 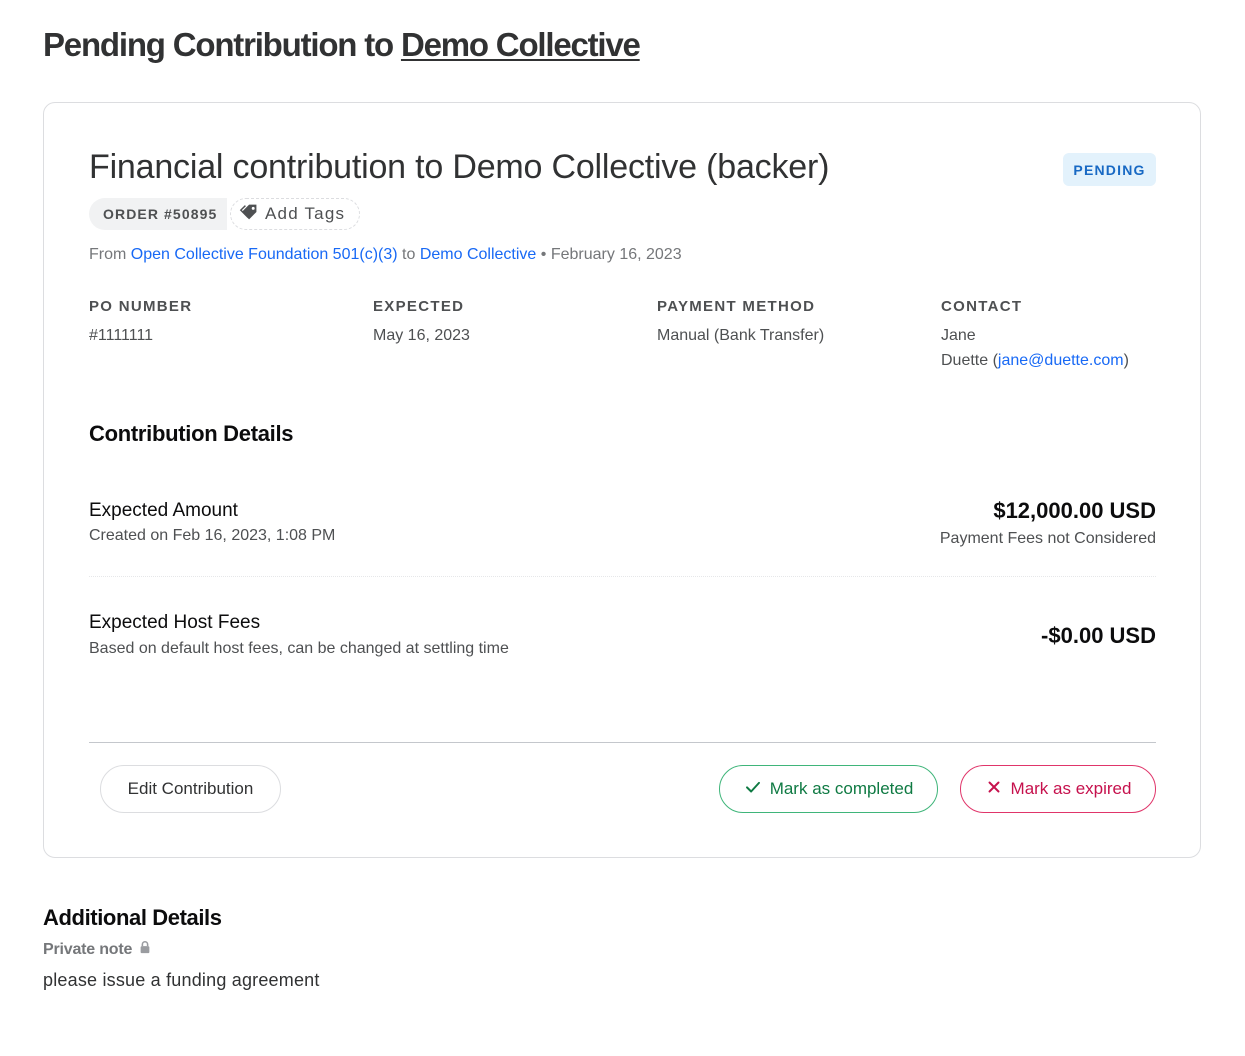 I want to click on from-label: From, so click(x=108, y=254).